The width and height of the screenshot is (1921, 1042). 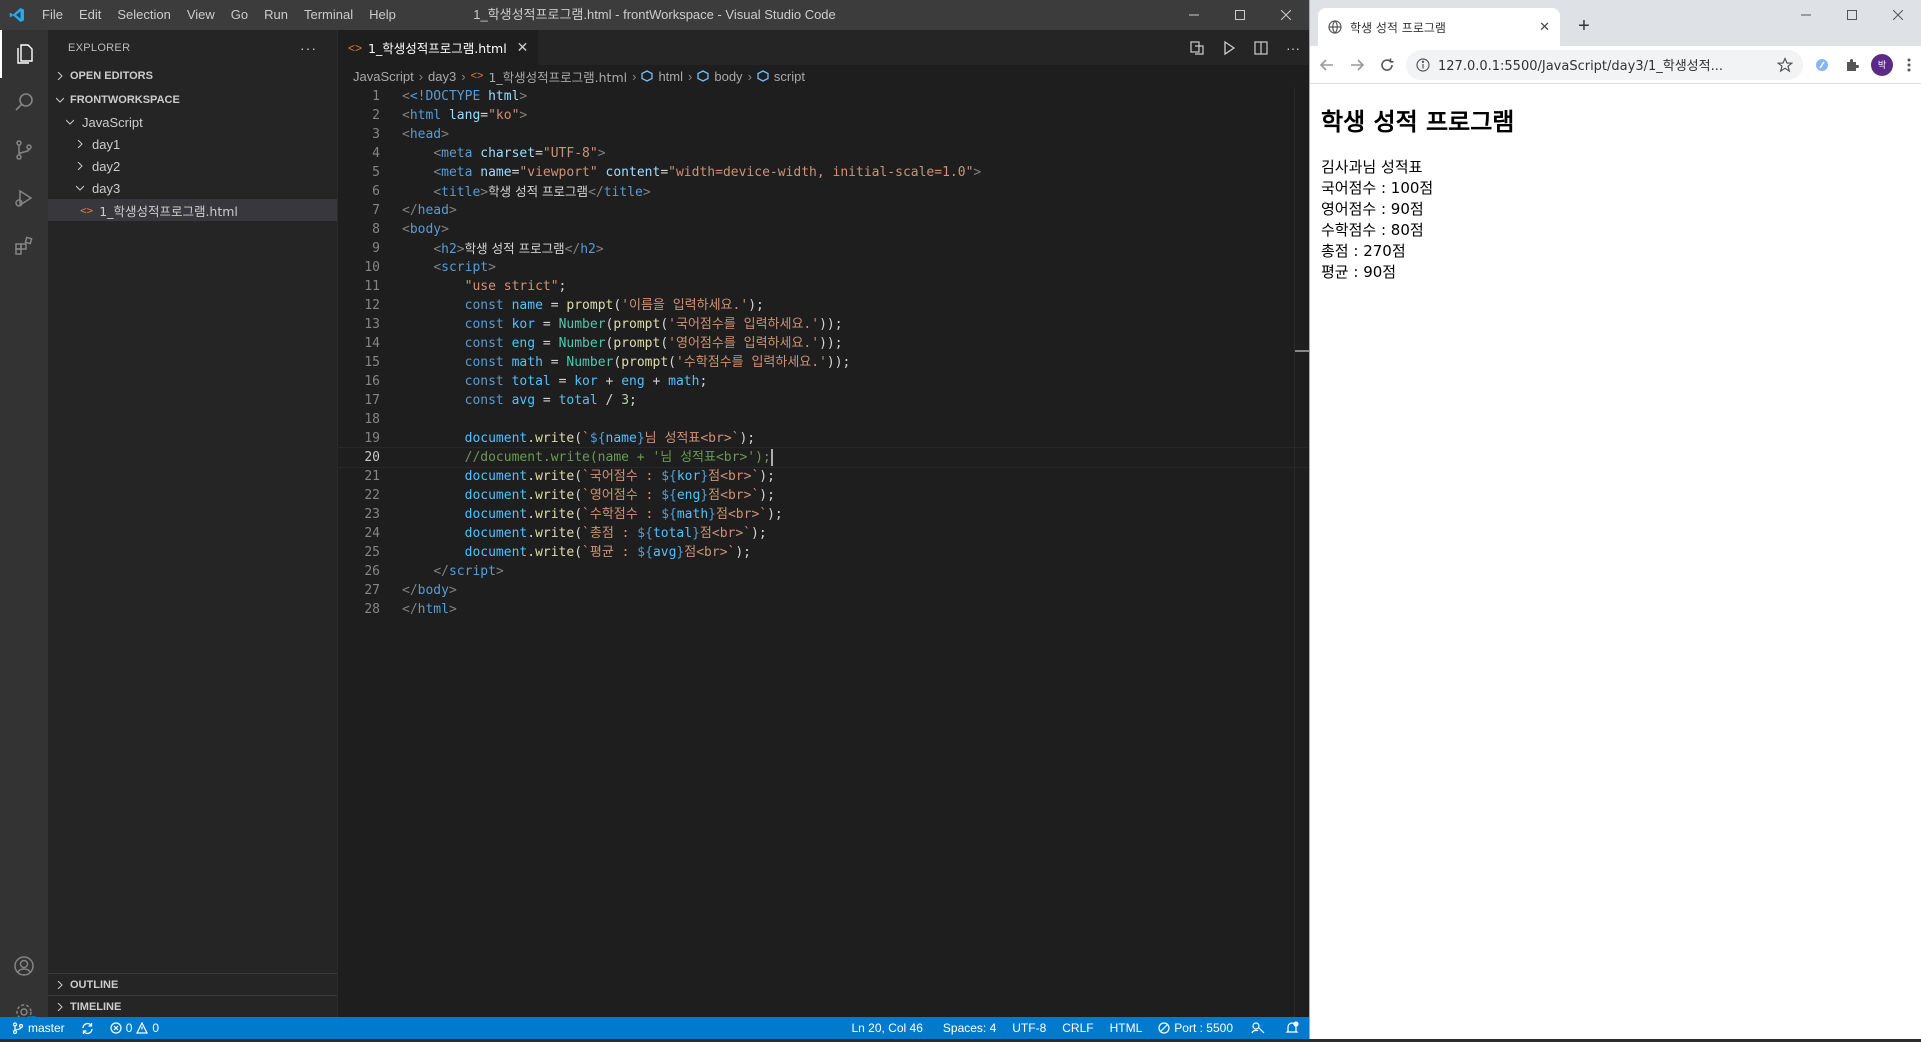 I want to click on port-label: Port : 5500, so click(x=1203, y=1028).